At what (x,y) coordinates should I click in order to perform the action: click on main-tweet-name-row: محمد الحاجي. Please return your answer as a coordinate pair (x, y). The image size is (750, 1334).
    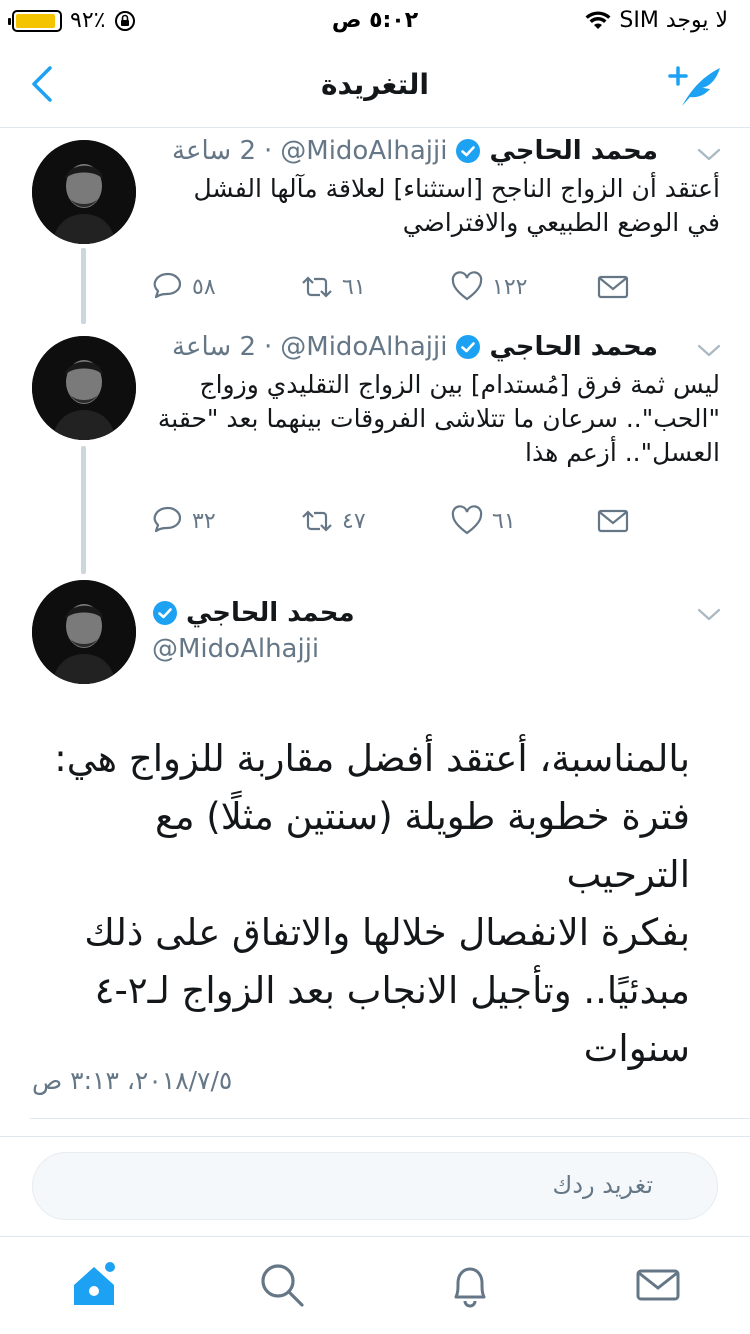
    Looking at the image, I should click on (253, 613).